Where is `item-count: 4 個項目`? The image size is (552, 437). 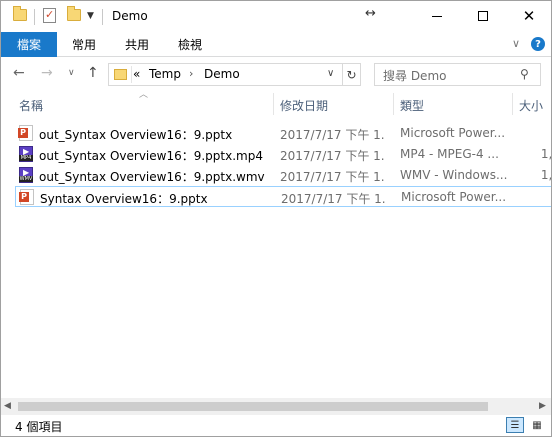
item-count: 4 個項目 is located at coordinates (39, 427).